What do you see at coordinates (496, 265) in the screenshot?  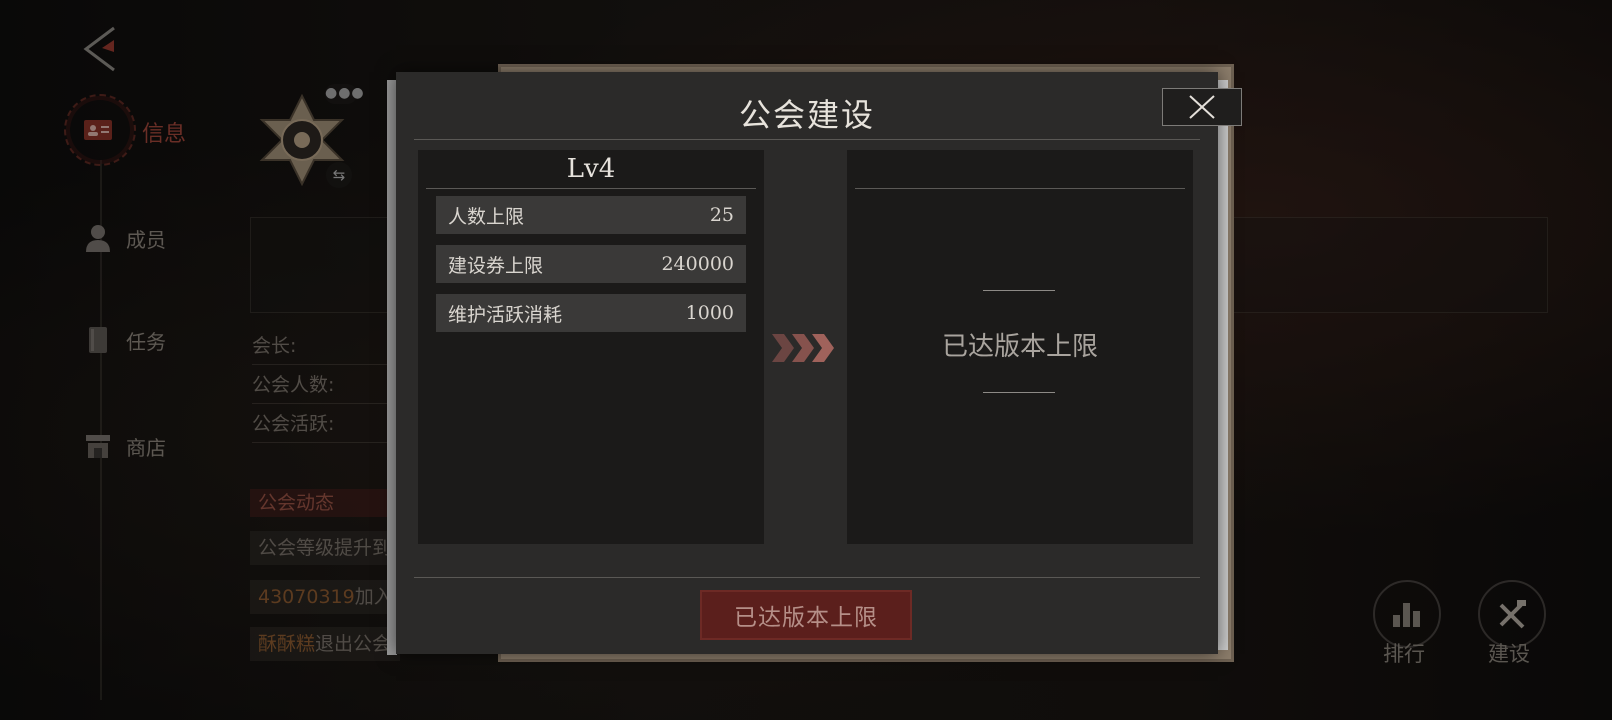 I see `stat-label: 建设券上限` at bounding box center [496, 265].